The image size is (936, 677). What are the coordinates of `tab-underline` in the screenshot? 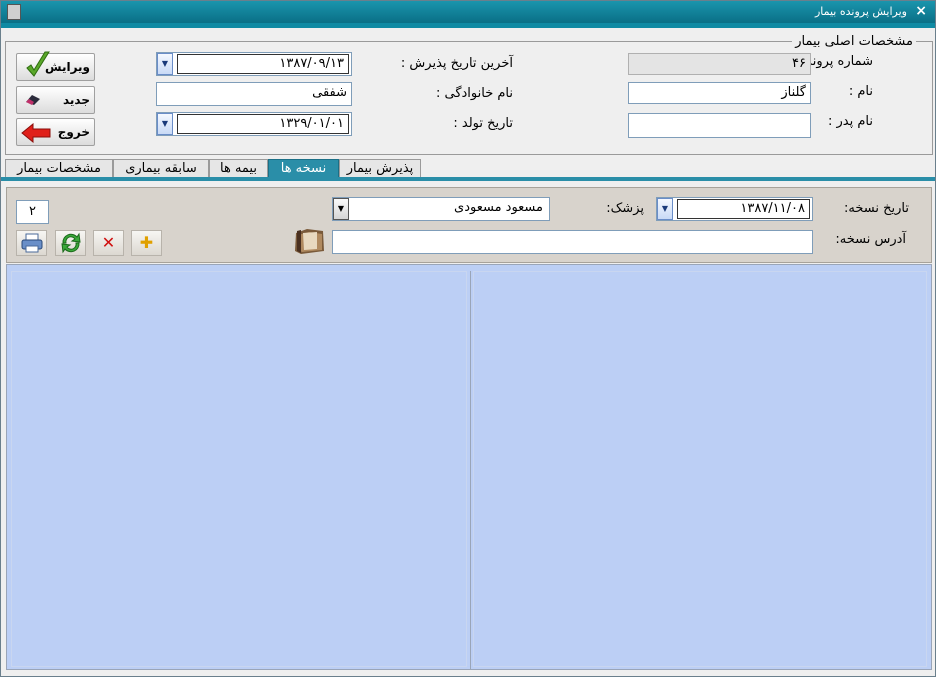 It's located at (468, 179).